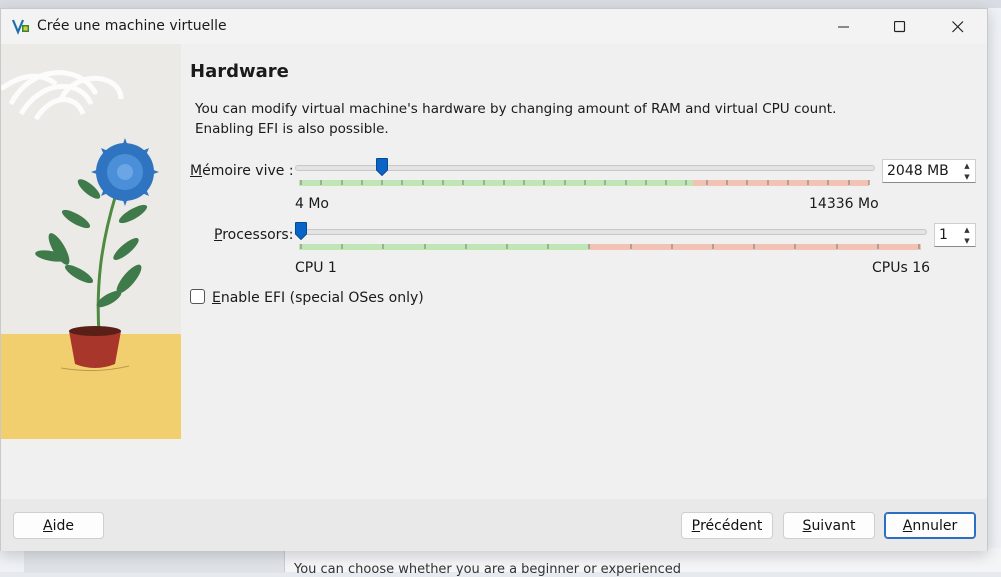 This screenshot has width=1001, height=577. What do you see at coordinates (239, 71) in the screenshot?
I see `page-heading: Hardware` at bounding box center [239, 71].